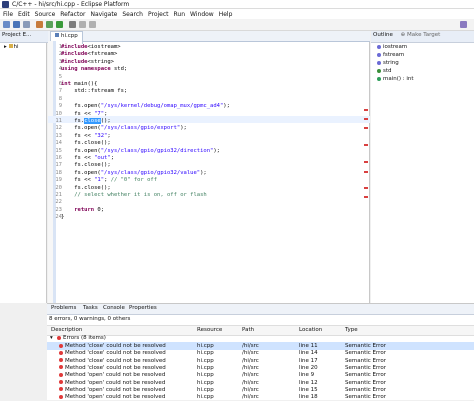 This screenshot has height=401, width=474. Describe the element at coordinates (99, 209) in the screenshot. I see `code-token: 0;` at that location.